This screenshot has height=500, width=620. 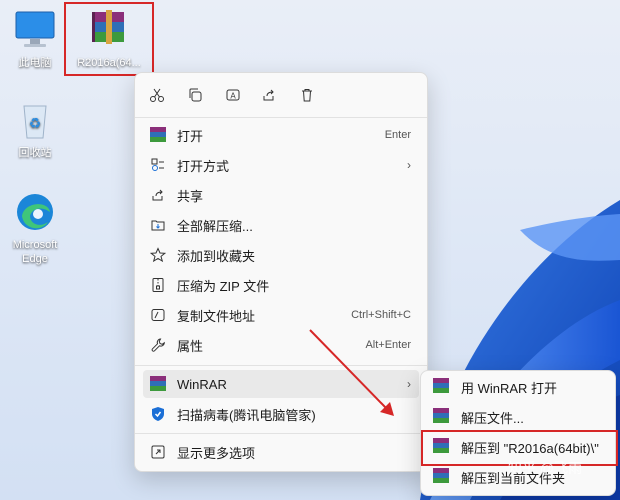 I want to click on watermark: 知乎 @飞雨, so click(x=545, y=468).